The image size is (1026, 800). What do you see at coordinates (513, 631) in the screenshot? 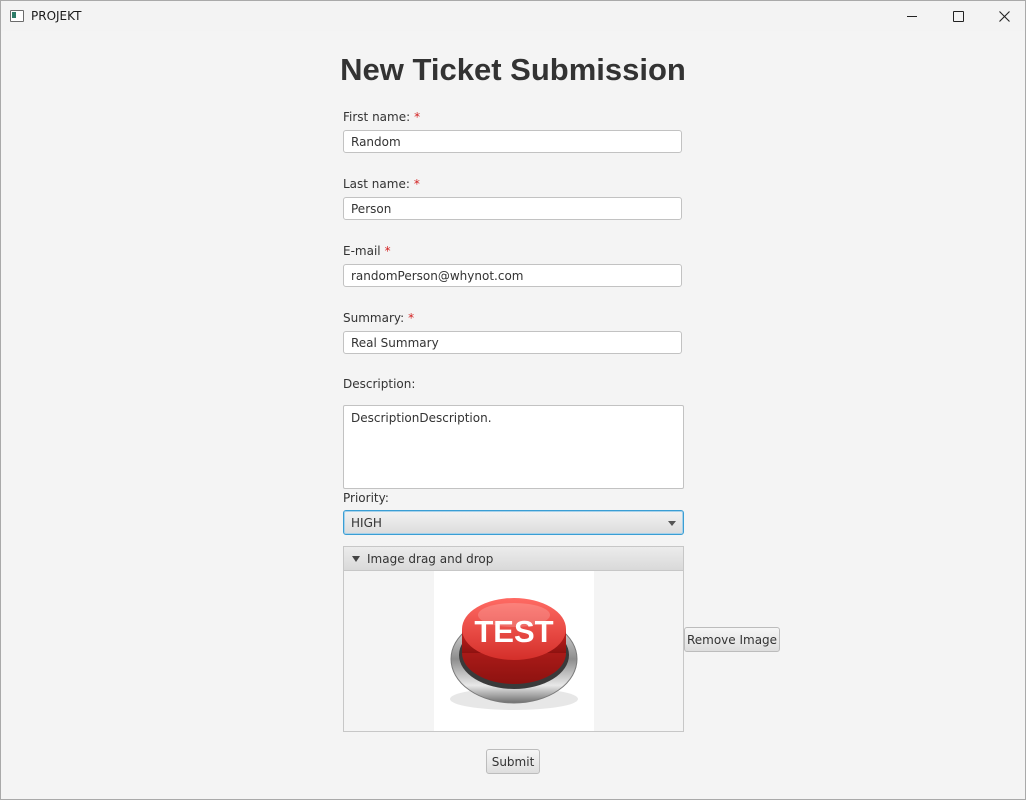
I see `test-image-text: TEST` at bounding box center [513, 631].